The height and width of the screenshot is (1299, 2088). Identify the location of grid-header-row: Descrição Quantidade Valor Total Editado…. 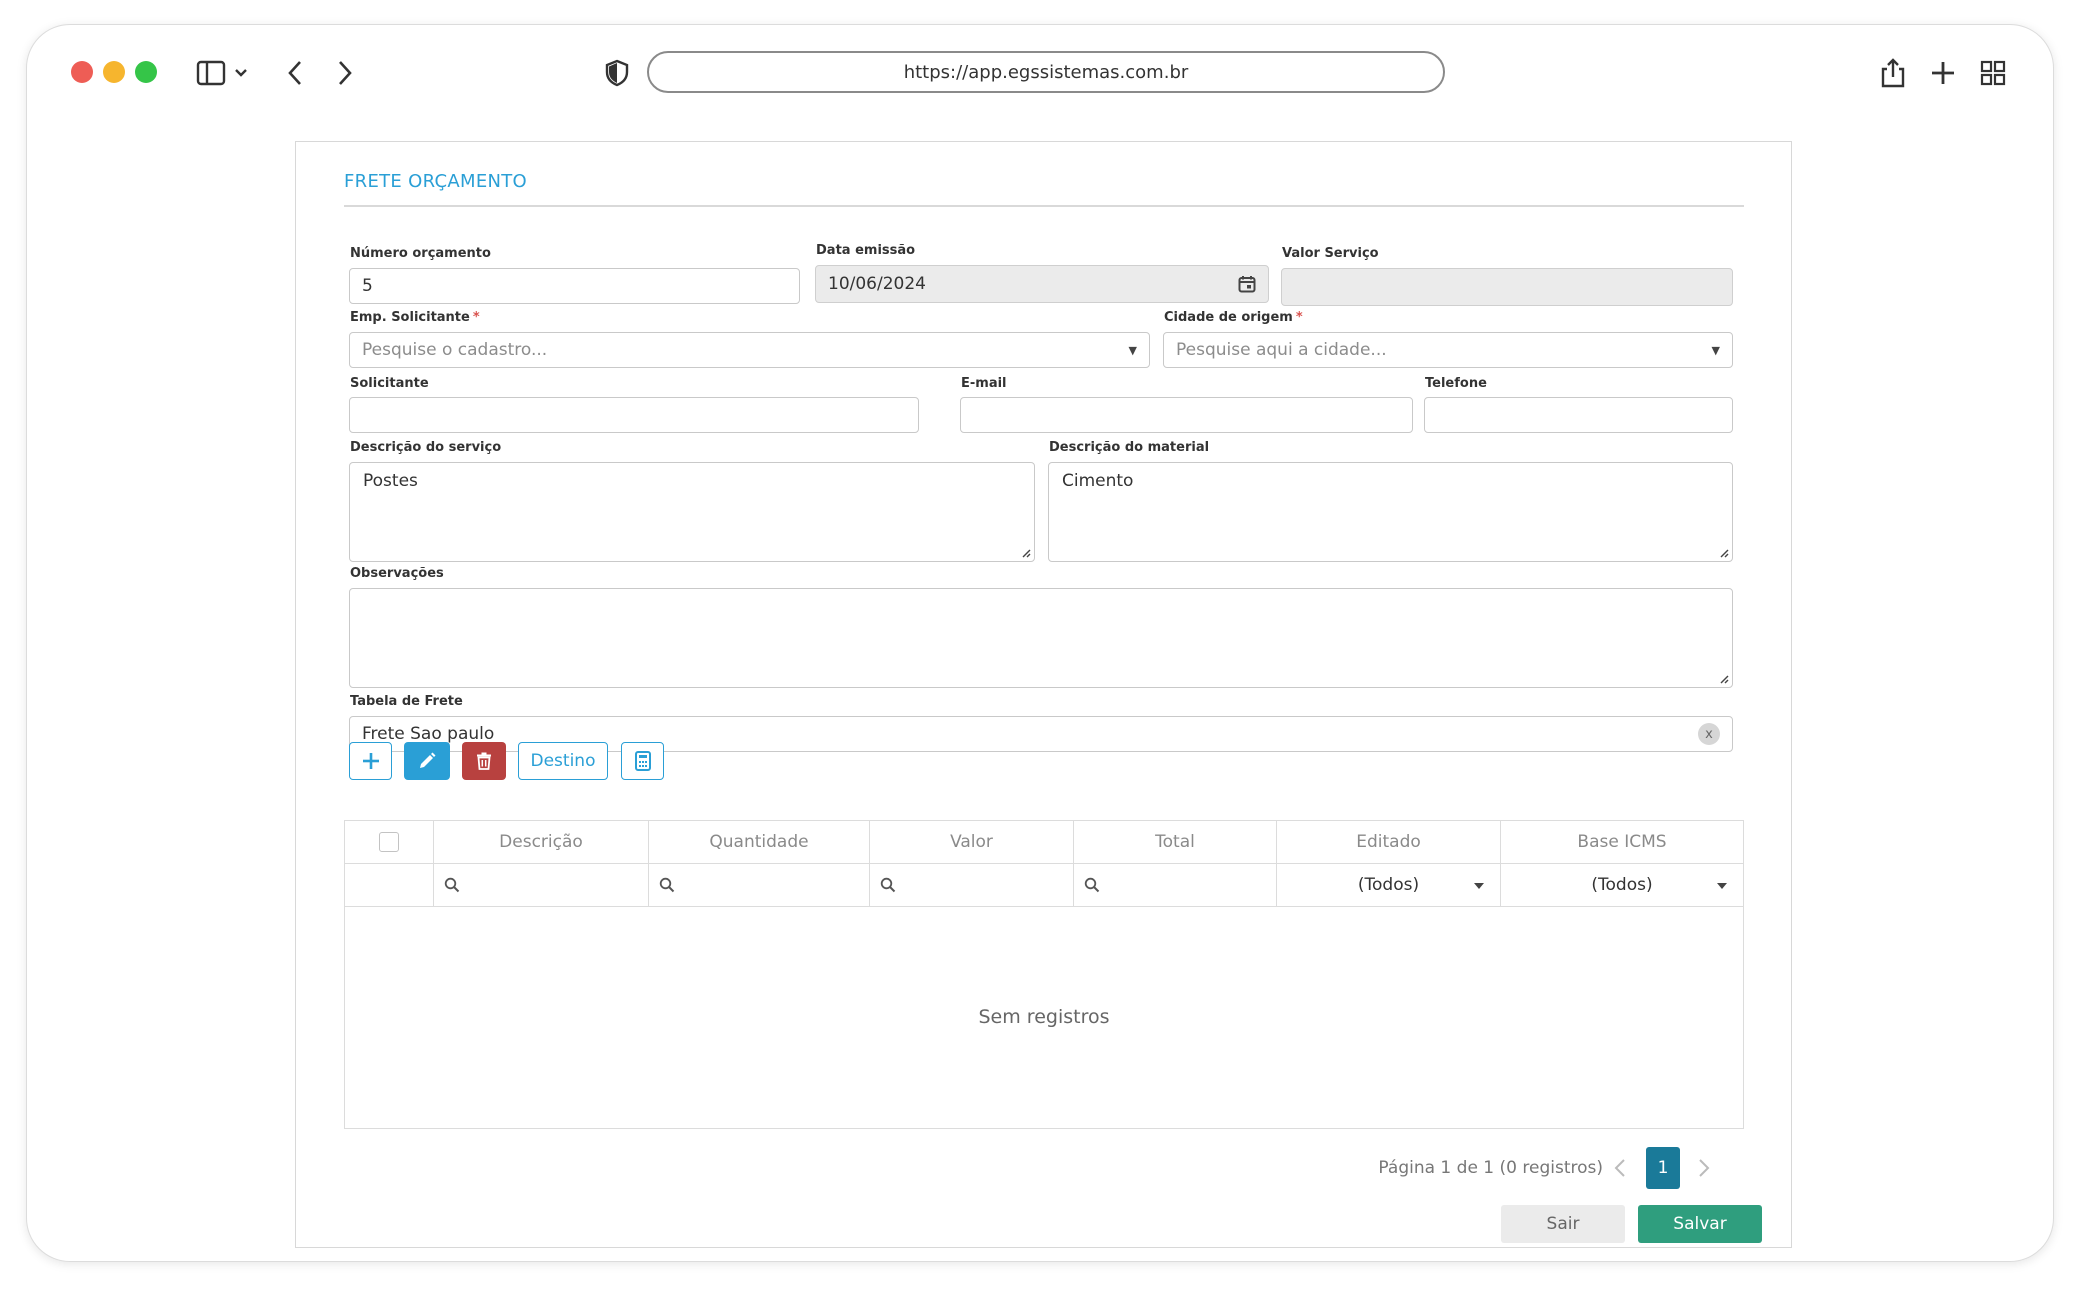
(1044, 842).